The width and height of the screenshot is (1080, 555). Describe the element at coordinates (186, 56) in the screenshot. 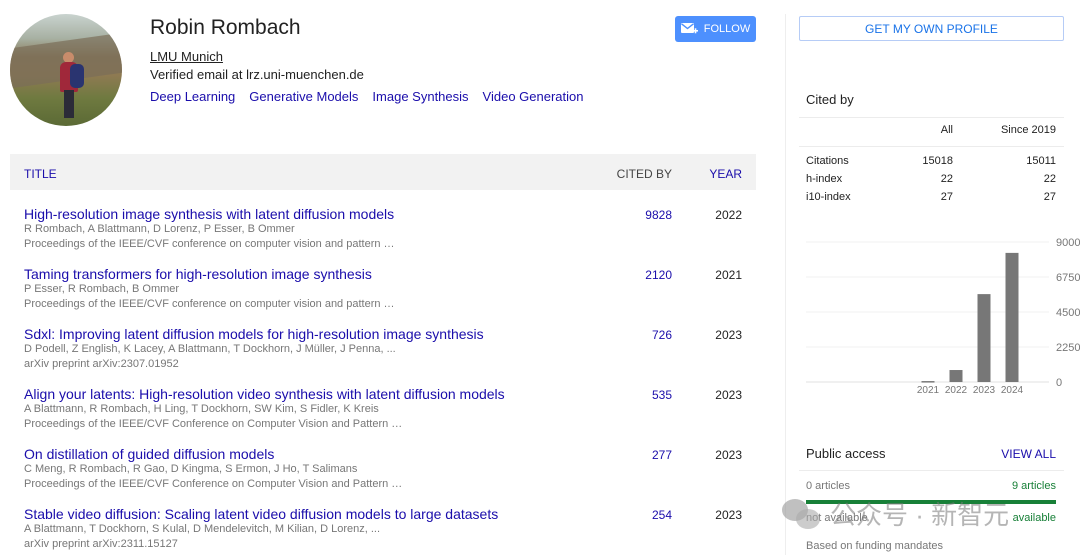

I see `affiliation-link: LMU Munich` at that location.